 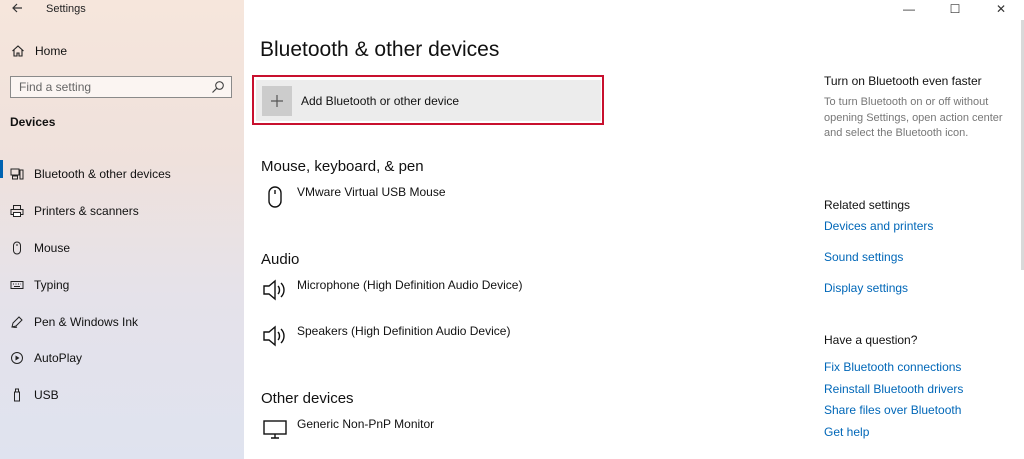 What do you see at coordinates (86, 321) in the screenshot?
I see `sidebar-item-label: Pen & Windows Ink` at bounding box center [86, 321].